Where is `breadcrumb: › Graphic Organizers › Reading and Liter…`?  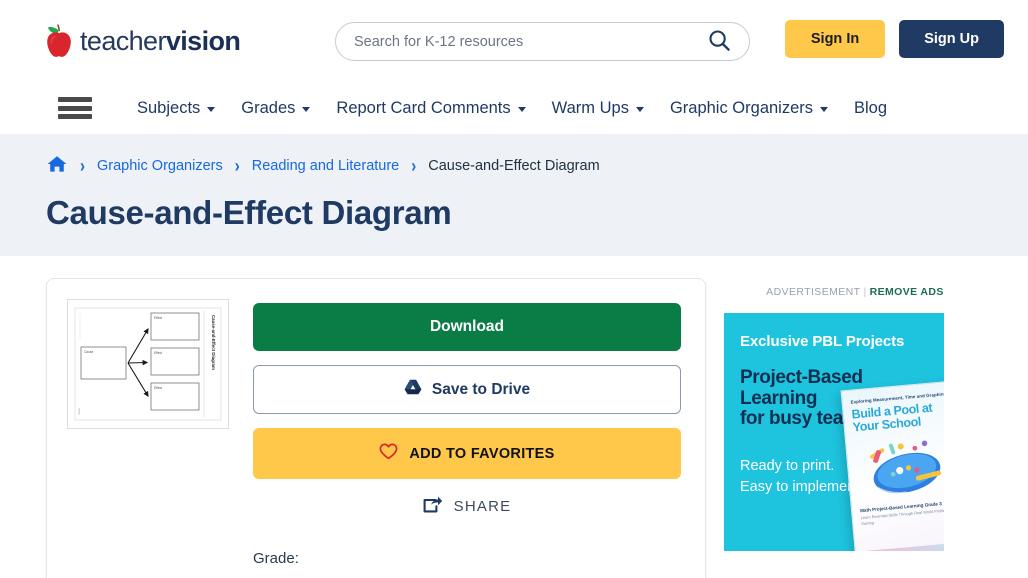
breadcrumb: › Graphic Organizers › Reading and Liter… is located at coordinates (514, 166).